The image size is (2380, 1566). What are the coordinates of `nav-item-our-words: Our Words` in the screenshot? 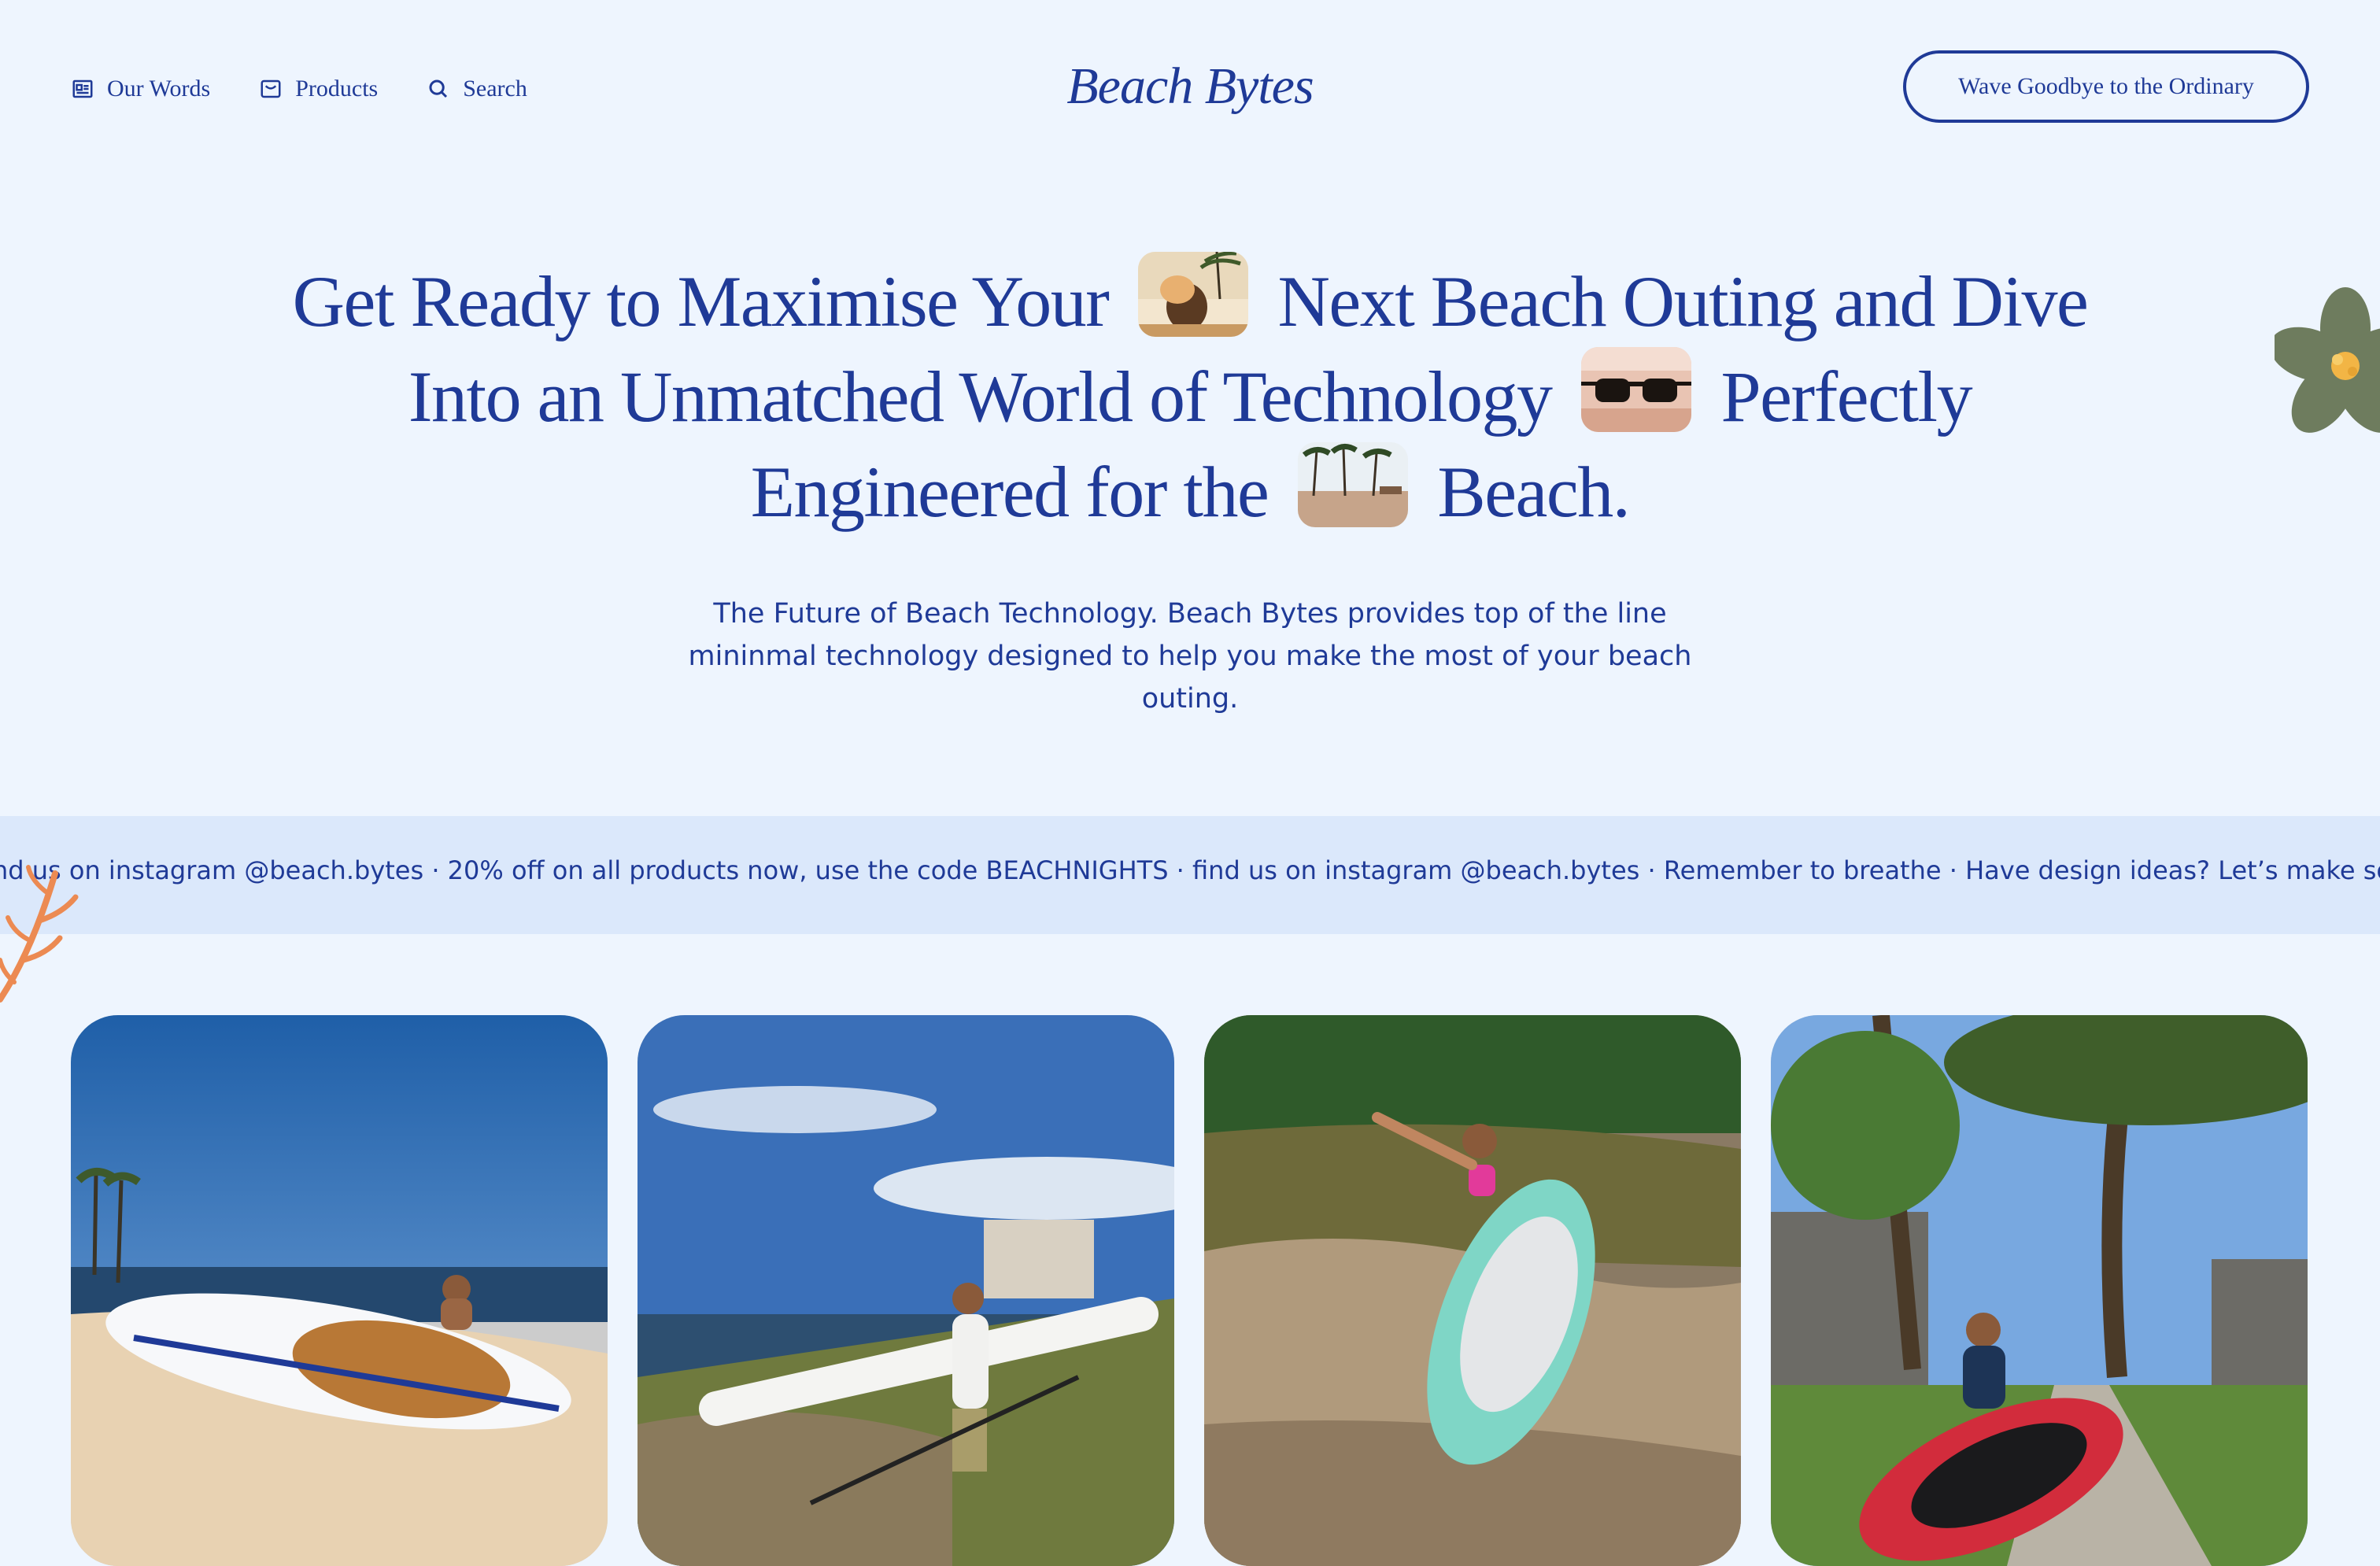 It's located at (140, 89).